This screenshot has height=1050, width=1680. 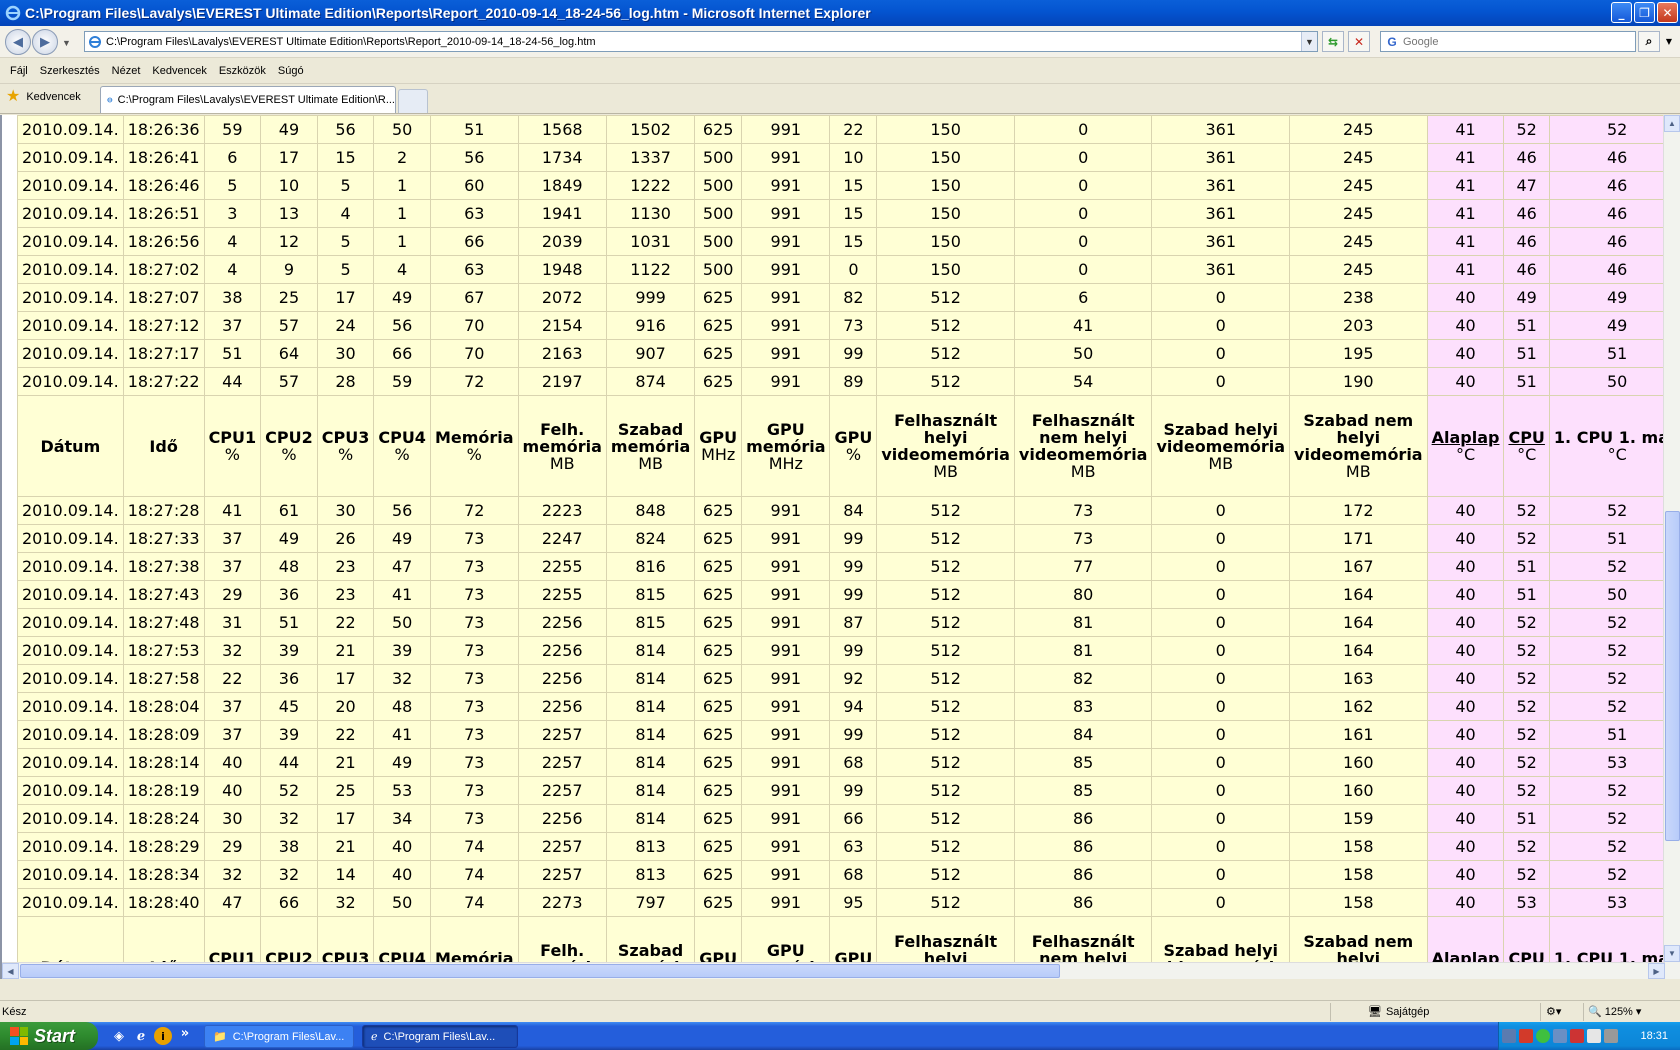 What do you see at coordinates (540, 971) in the screenshot?
I see `horizontal-scroll-thumb` at bounding box center [540, 971].